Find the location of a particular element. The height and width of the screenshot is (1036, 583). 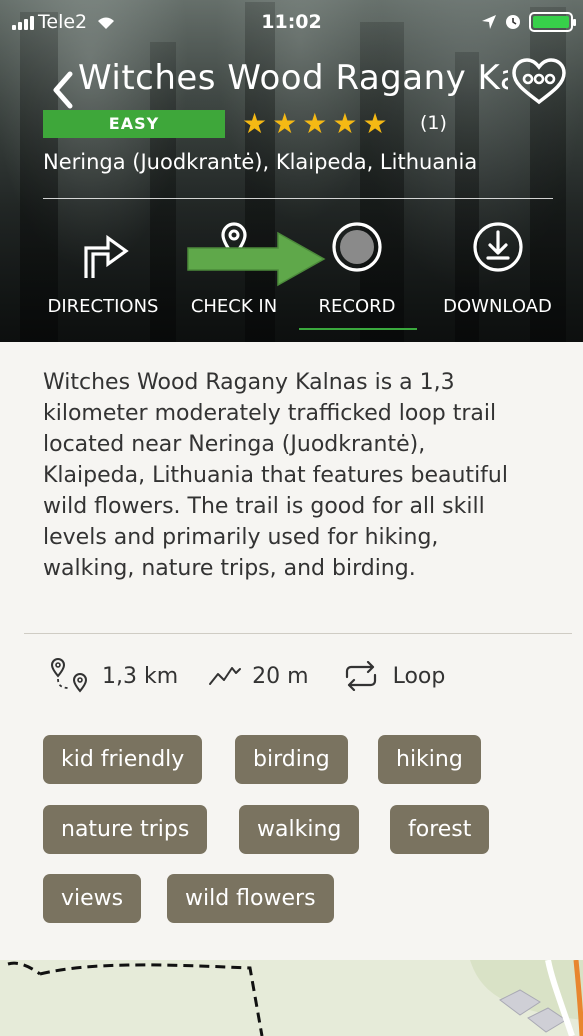

battery-icon is located at coordinates (552, 22).